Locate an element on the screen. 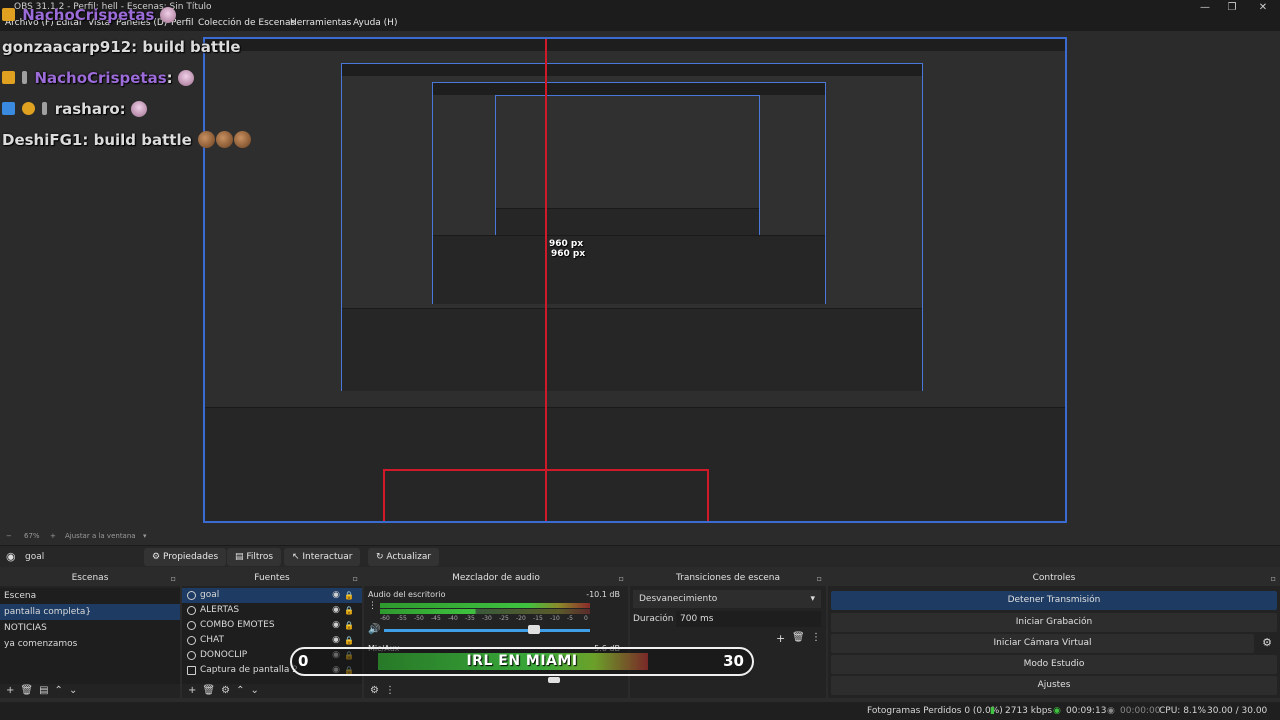 This screenshot has height=720, width=1280. record-icon: ◉ is located at coordinates (1111, 711).